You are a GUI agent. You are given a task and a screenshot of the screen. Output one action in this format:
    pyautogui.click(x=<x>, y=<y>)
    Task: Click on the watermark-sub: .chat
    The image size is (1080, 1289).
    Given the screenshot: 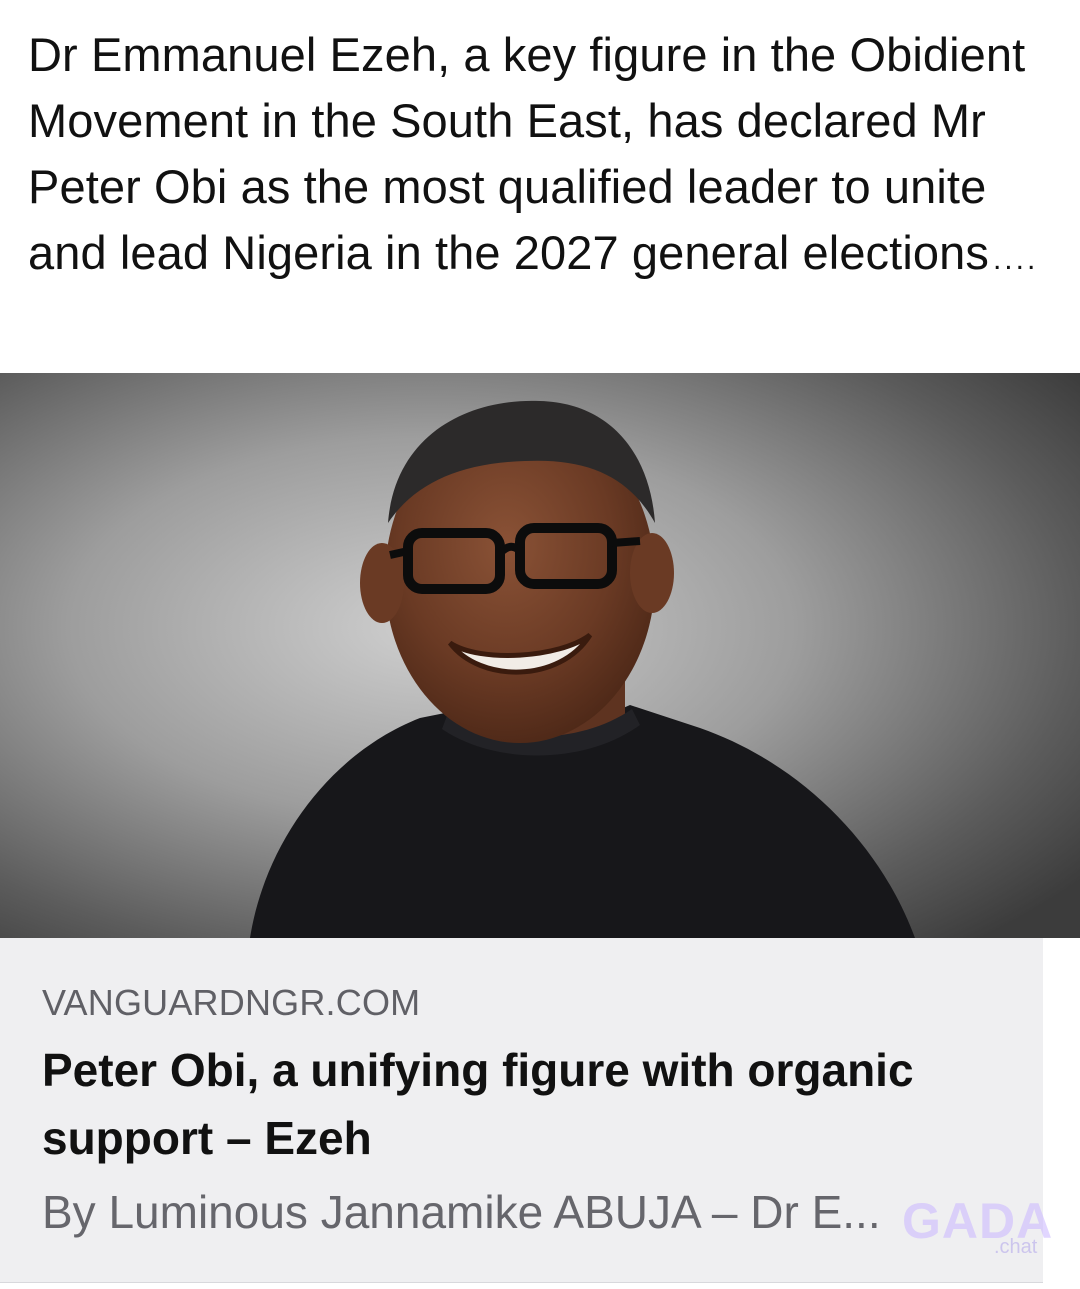 What is the action you would take?
    pyautogui.click(x=1016, y=1247)
    